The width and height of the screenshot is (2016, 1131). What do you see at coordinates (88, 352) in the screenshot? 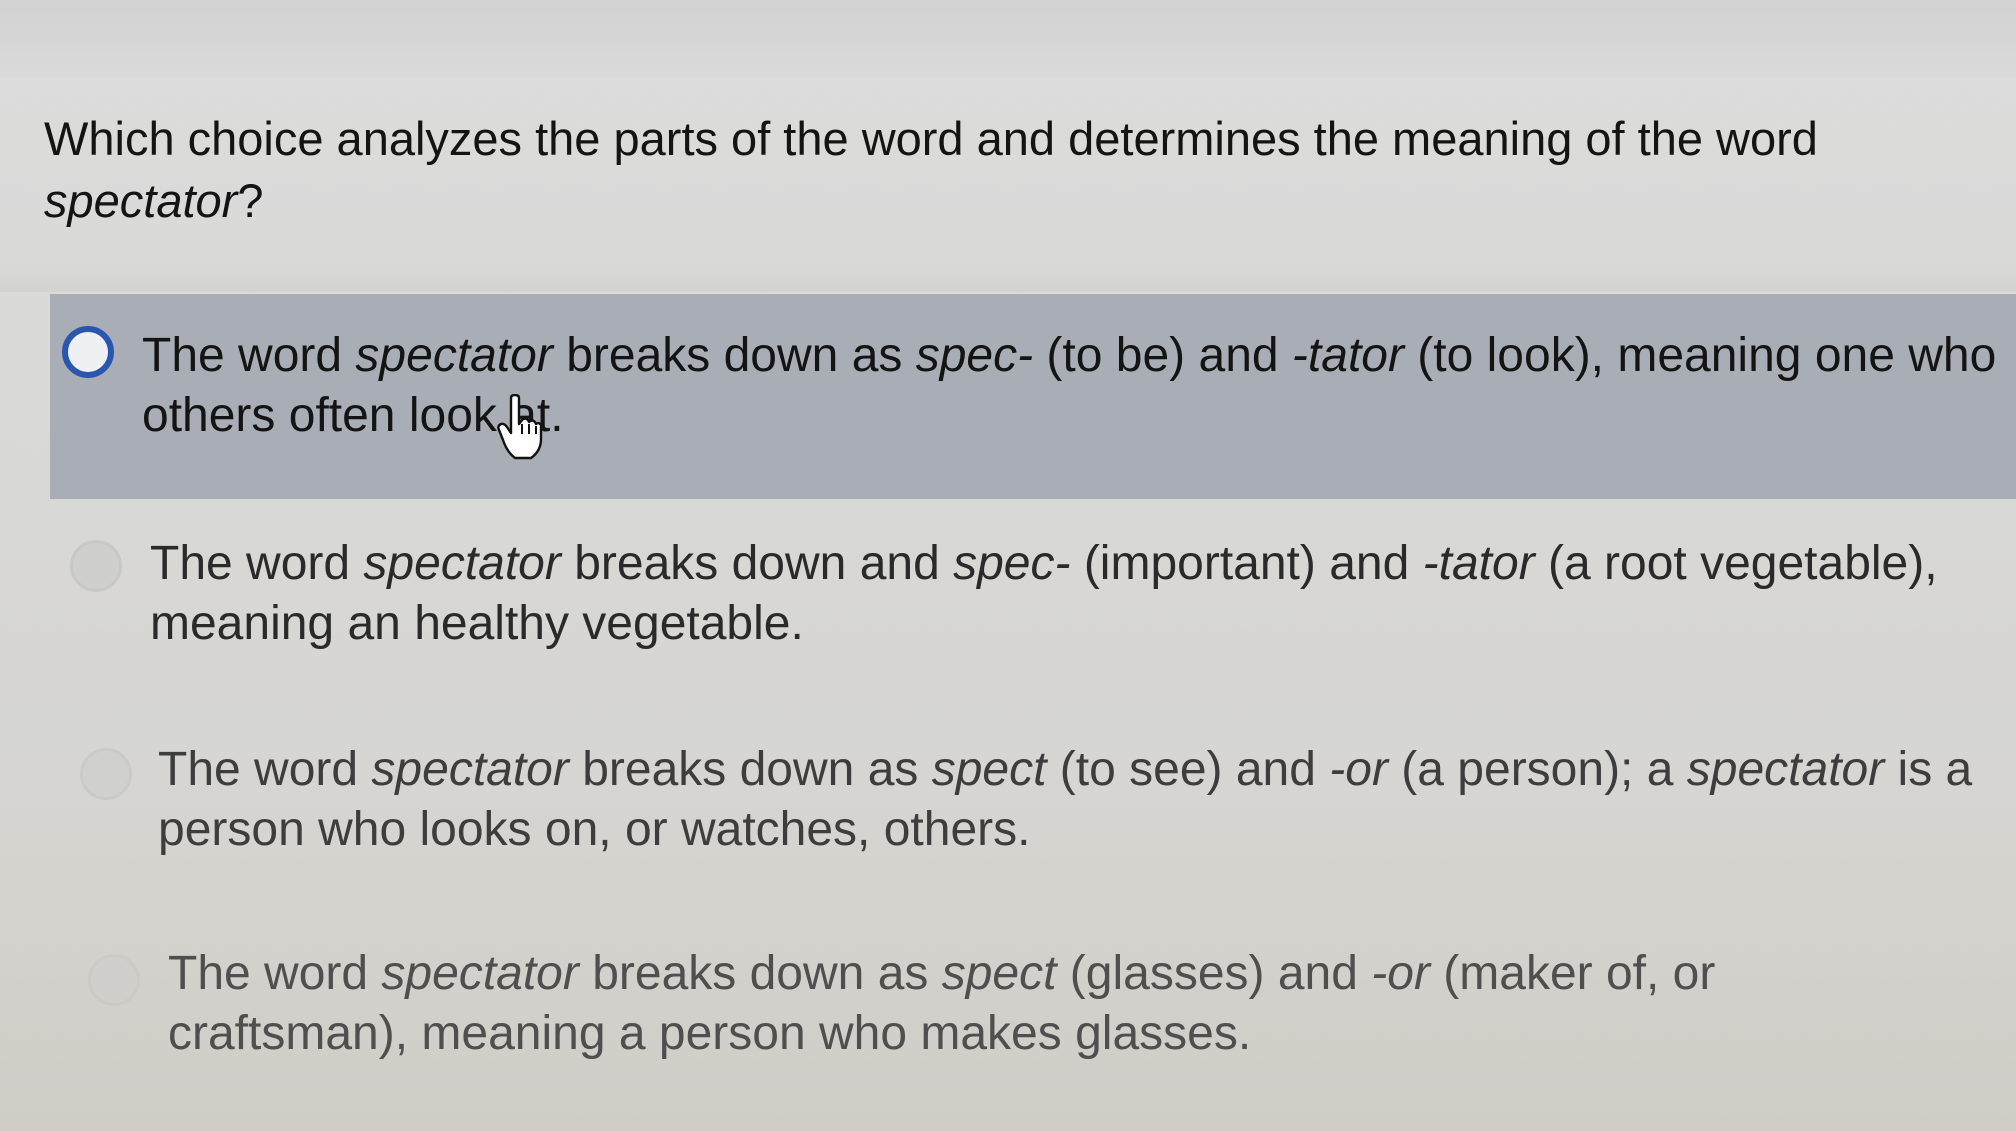
I see `radio-button-selected` at bounding box center [88, 352].